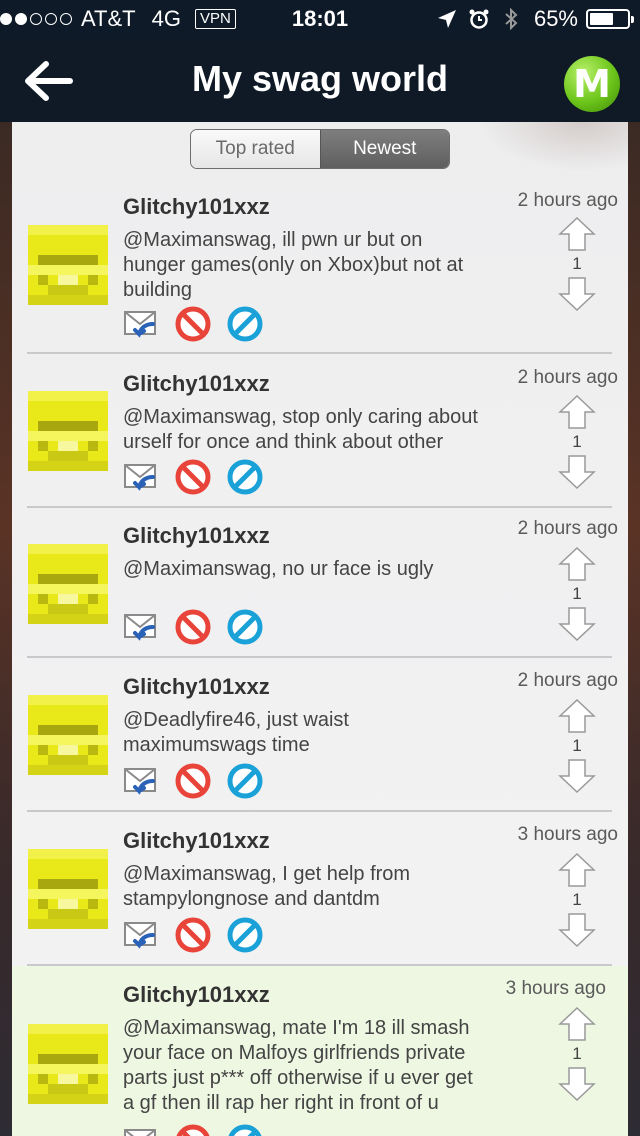  What do you see at coordinates (555, 18) in the screenshot?
I see `battery-percent: 65%` at bounding box center [555, 18].